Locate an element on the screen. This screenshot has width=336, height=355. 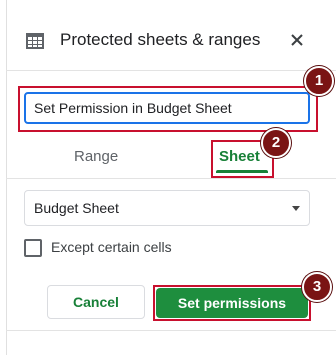
footer-divider is located at coordinates (171, 330).